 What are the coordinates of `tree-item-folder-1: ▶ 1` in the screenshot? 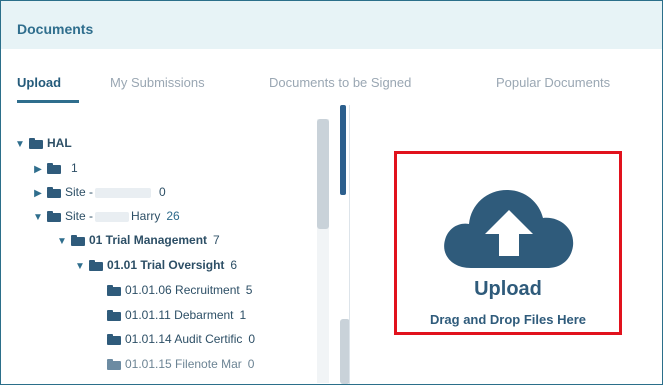 It's located at (55, 168).